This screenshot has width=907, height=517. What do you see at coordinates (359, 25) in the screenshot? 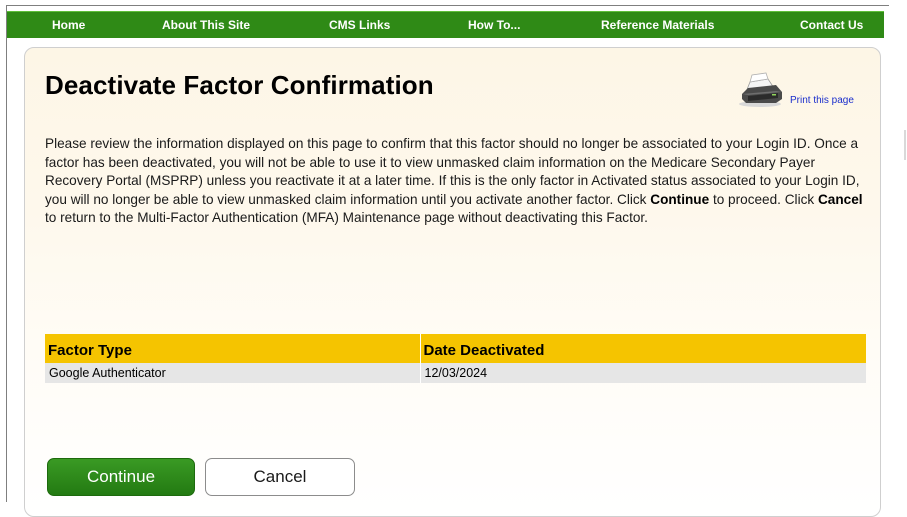
I see `nav-cms-links: CMS Links` at bounding box center [359, 25].